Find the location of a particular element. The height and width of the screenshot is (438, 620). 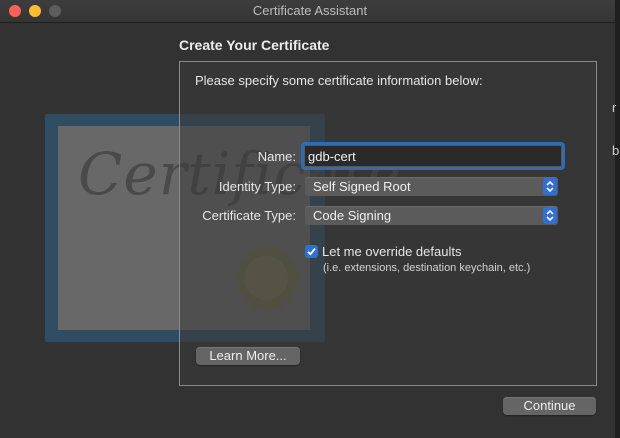

identity-type-label: Identity Type: is located at coordinates (257, 186).